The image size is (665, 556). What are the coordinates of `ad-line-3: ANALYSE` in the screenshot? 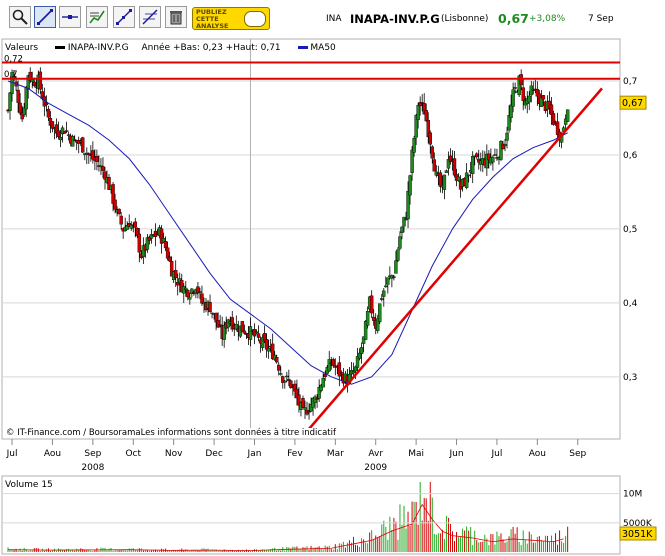 It's located at (212, 26).